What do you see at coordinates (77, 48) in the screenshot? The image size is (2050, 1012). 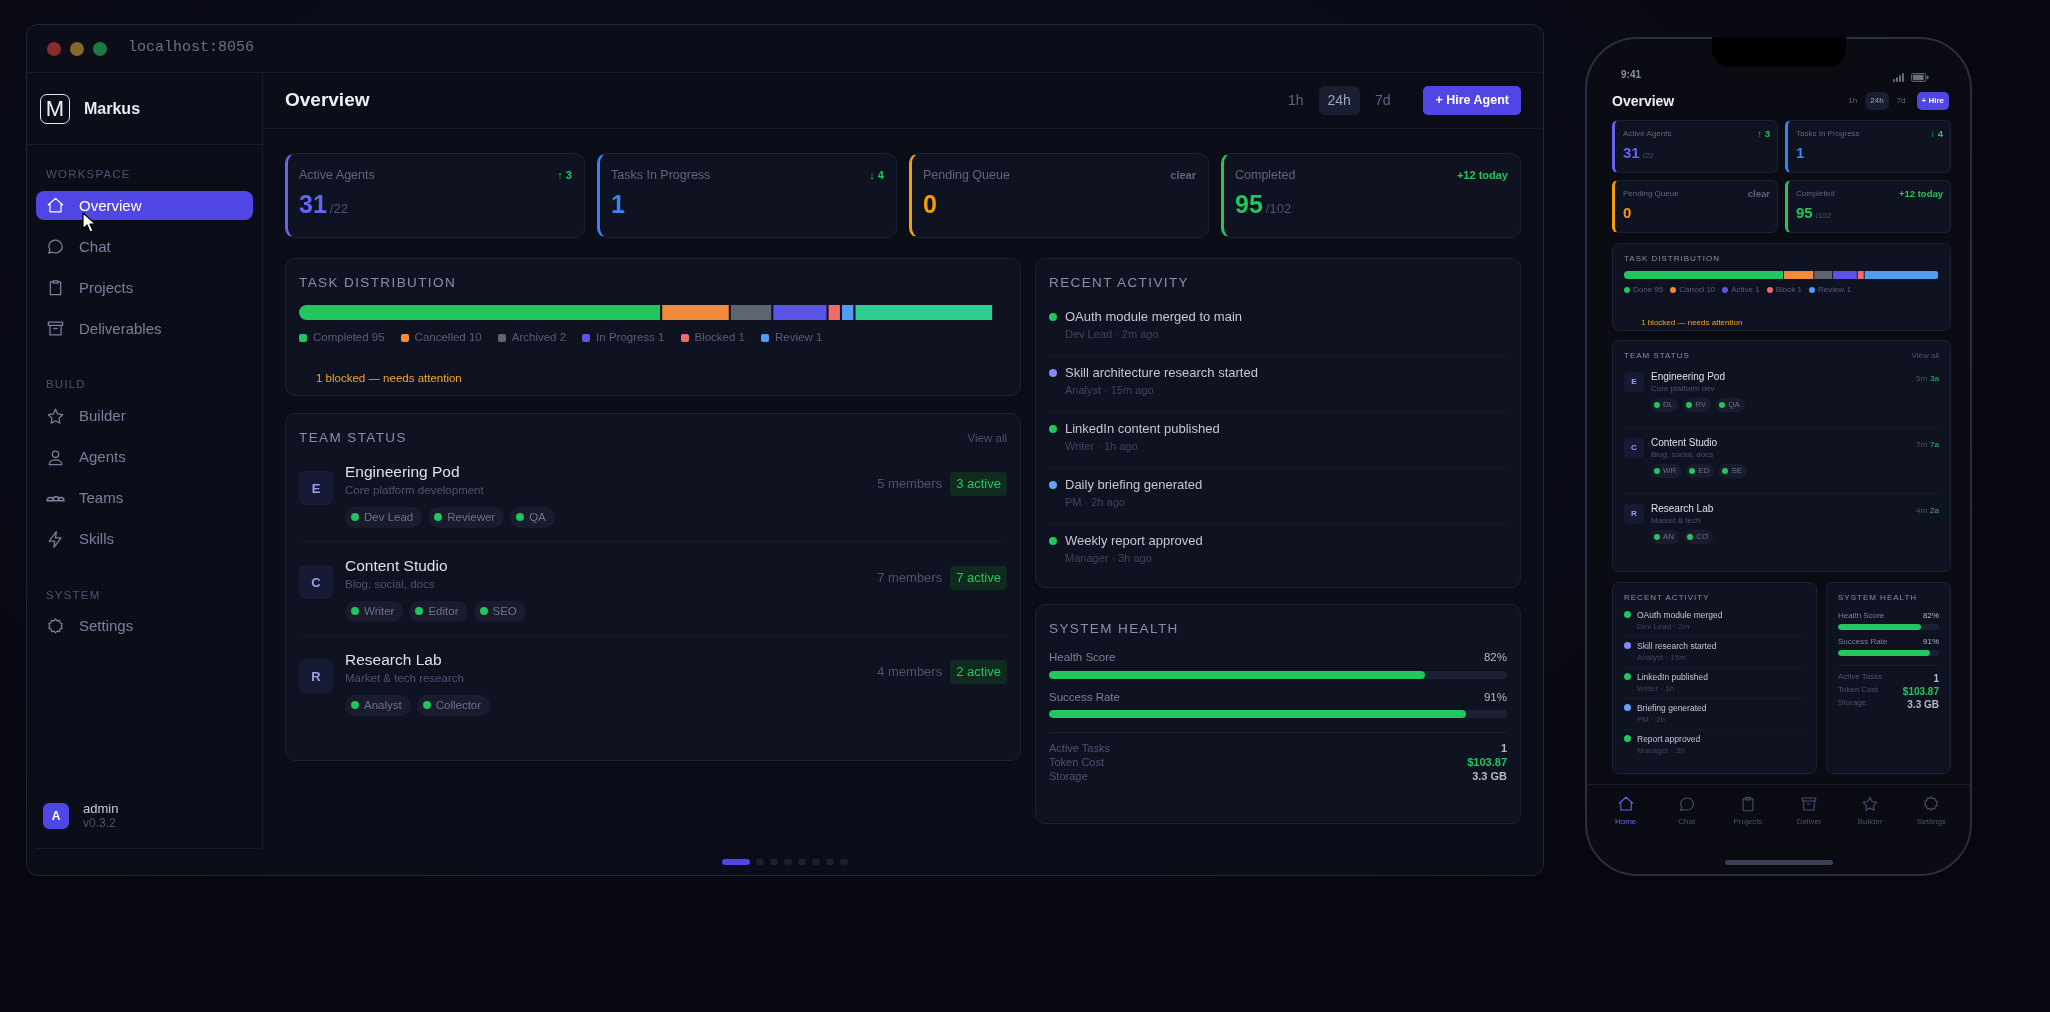 I see `minimize-light-icon` at bounding box center [77, 48].